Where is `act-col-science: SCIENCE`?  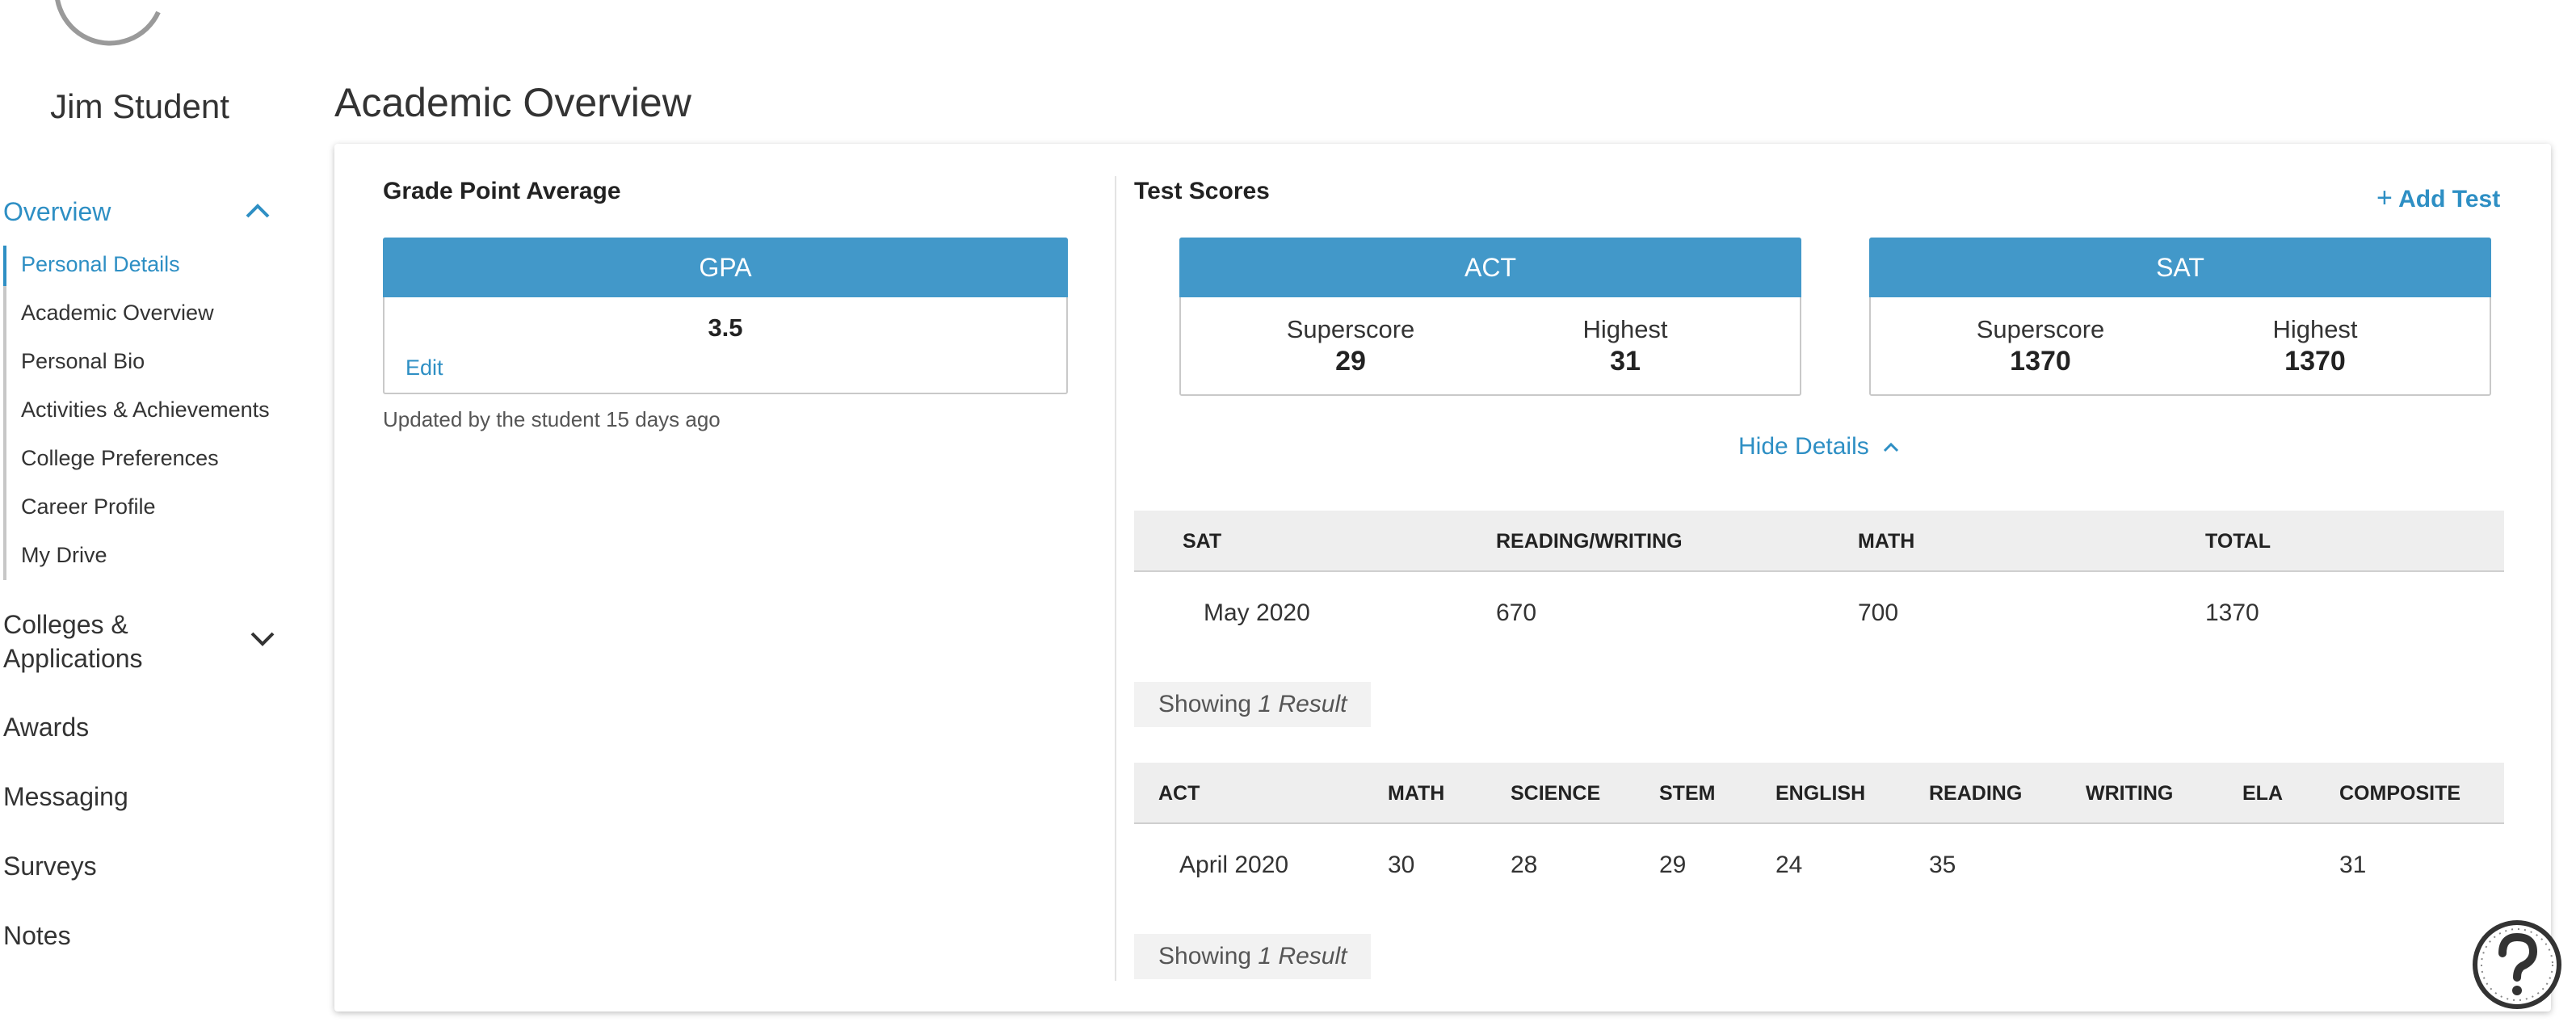 act-col-science: SCIENCE is located at coordinates (1556, 793).